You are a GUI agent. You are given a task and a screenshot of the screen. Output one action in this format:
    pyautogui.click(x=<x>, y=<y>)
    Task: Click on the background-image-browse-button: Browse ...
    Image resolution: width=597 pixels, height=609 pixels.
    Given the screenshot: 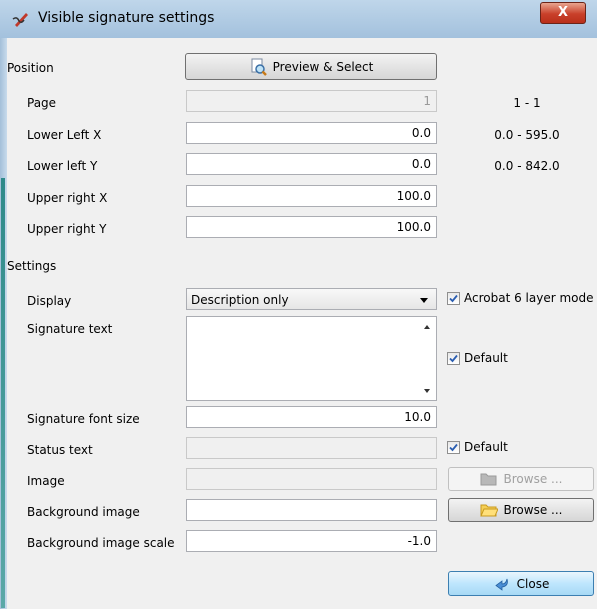 What is the action you would take?
    pyautogui.click(x=521, y=510)
    